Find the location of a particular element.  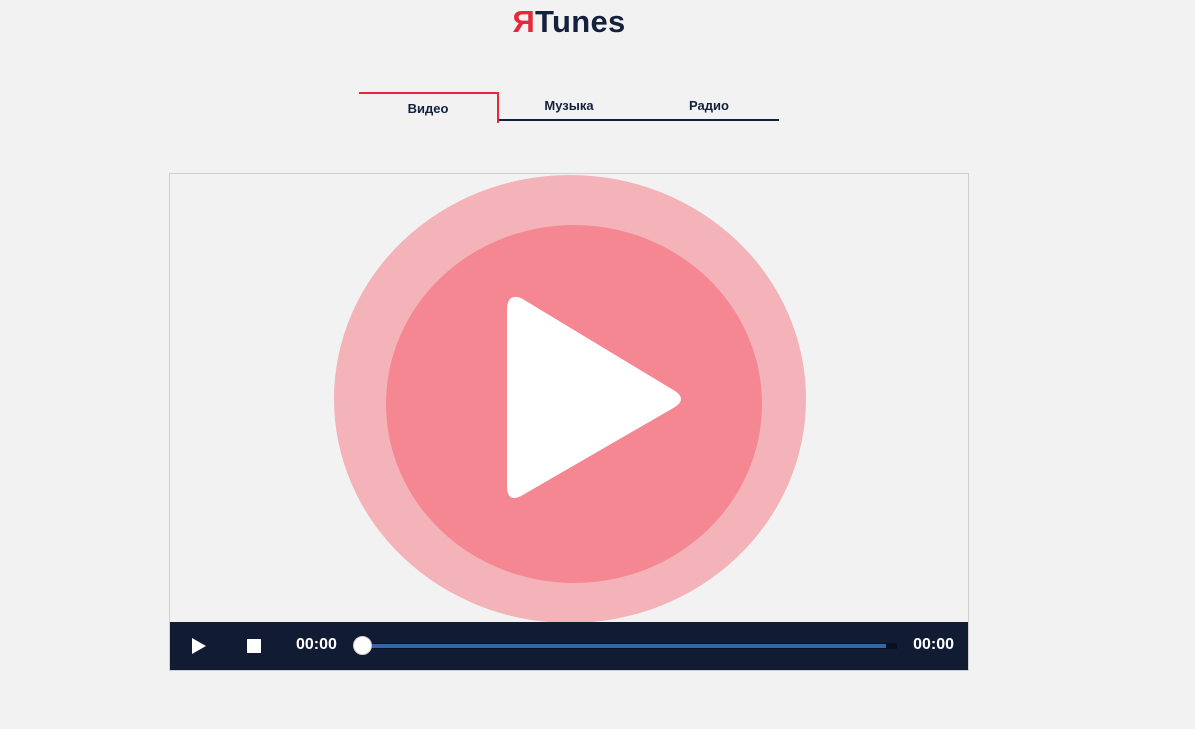

progress-fill is located at coordinates (625, 646).